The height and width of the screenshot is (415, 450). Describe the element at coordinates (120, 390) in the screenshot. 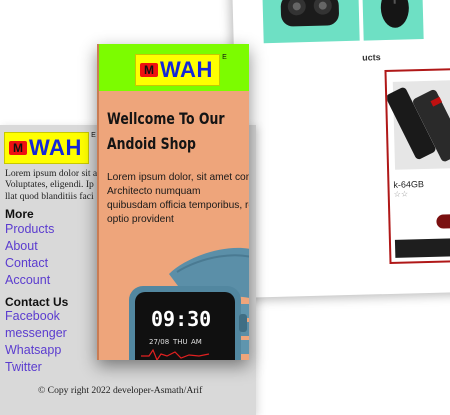

I see `copyright-text: © Copy right 2022 developer-Asmath/Arif` at that location.